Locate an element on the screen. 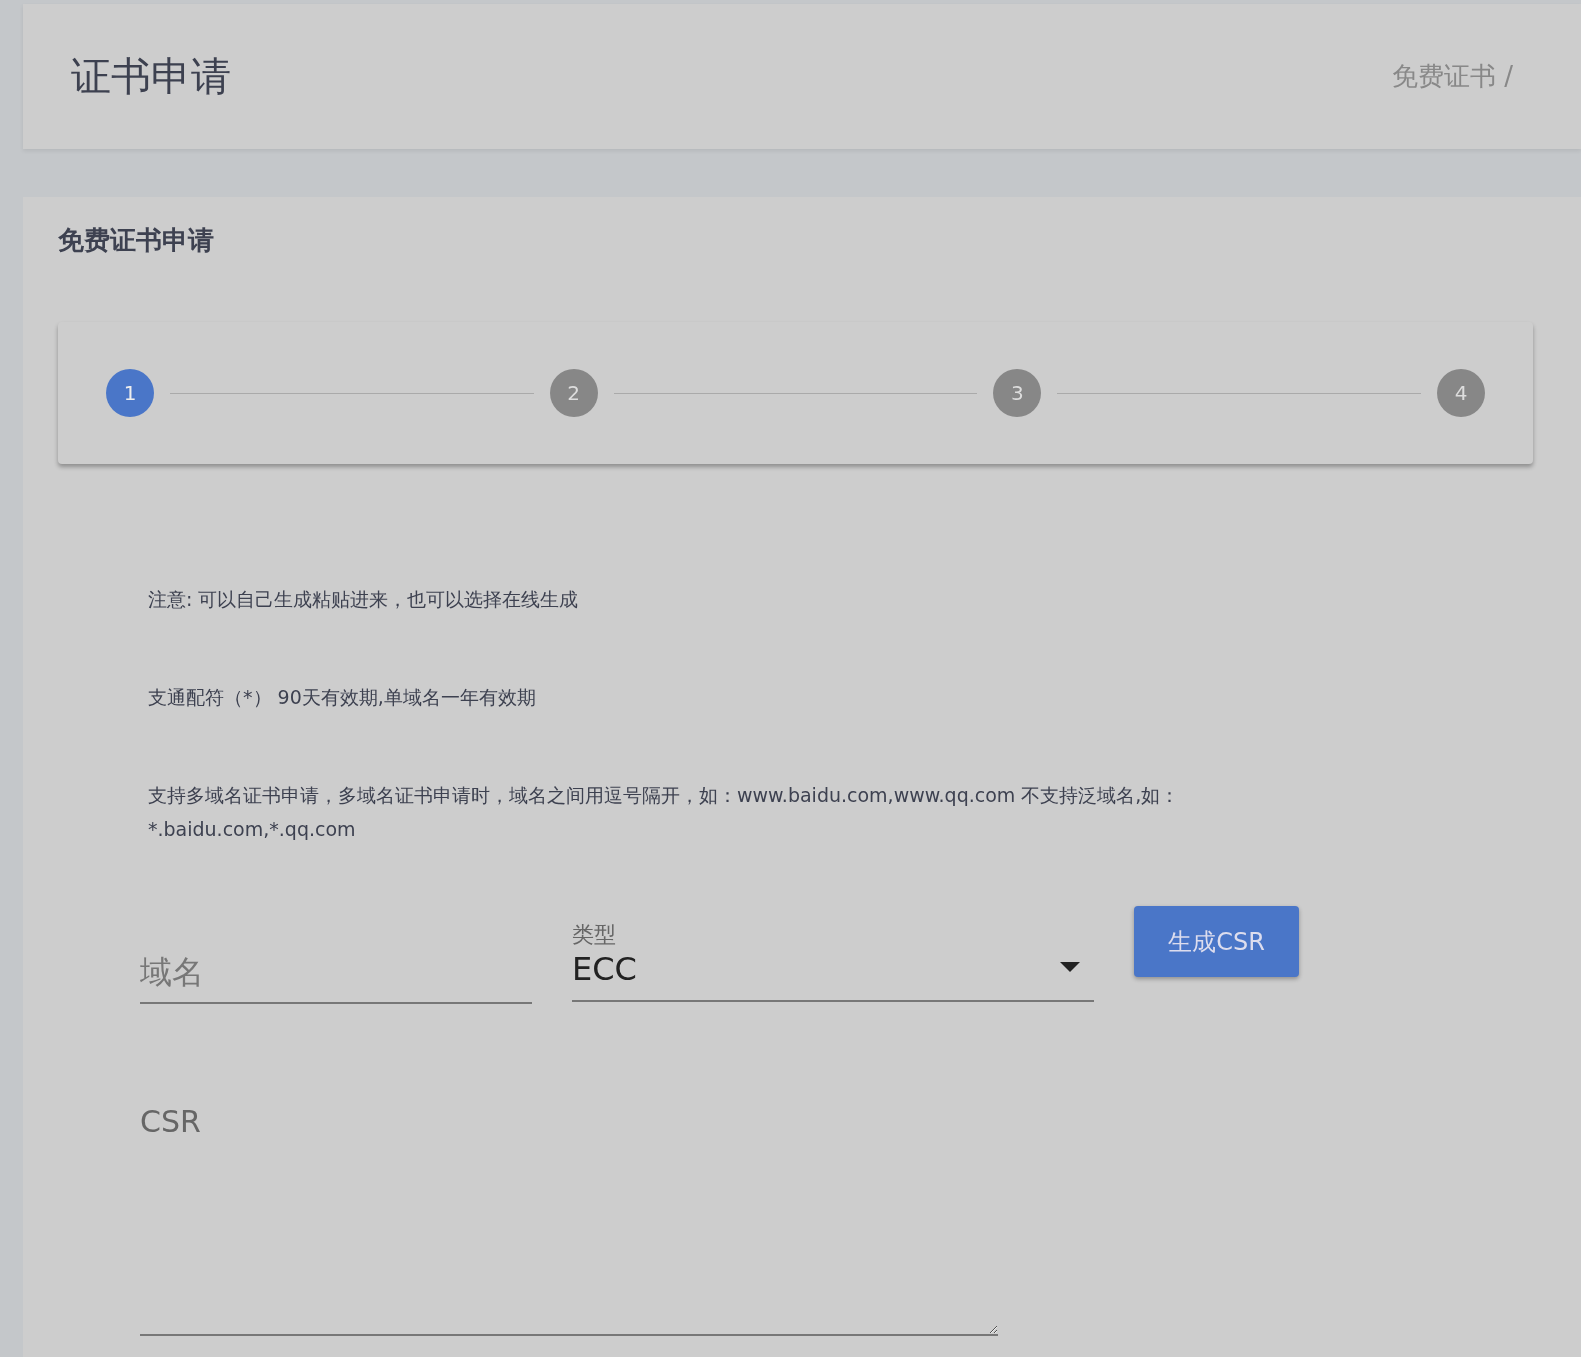  note-text: 注意: 可以自己生成粘贴进来，也可以选择在线生成 is located at coordinates (364, 599).